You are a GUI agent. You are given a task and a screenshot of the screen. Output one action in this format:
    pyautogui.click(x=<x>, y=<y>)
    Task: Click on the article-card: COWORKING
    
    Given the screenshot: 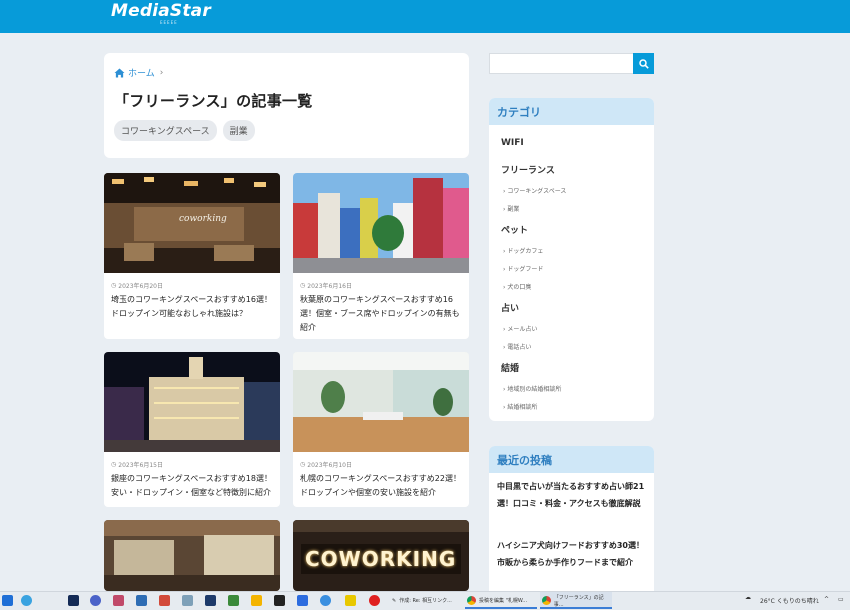 What is the action you would take?
    pyautogui.click(x=381, y=555)
    